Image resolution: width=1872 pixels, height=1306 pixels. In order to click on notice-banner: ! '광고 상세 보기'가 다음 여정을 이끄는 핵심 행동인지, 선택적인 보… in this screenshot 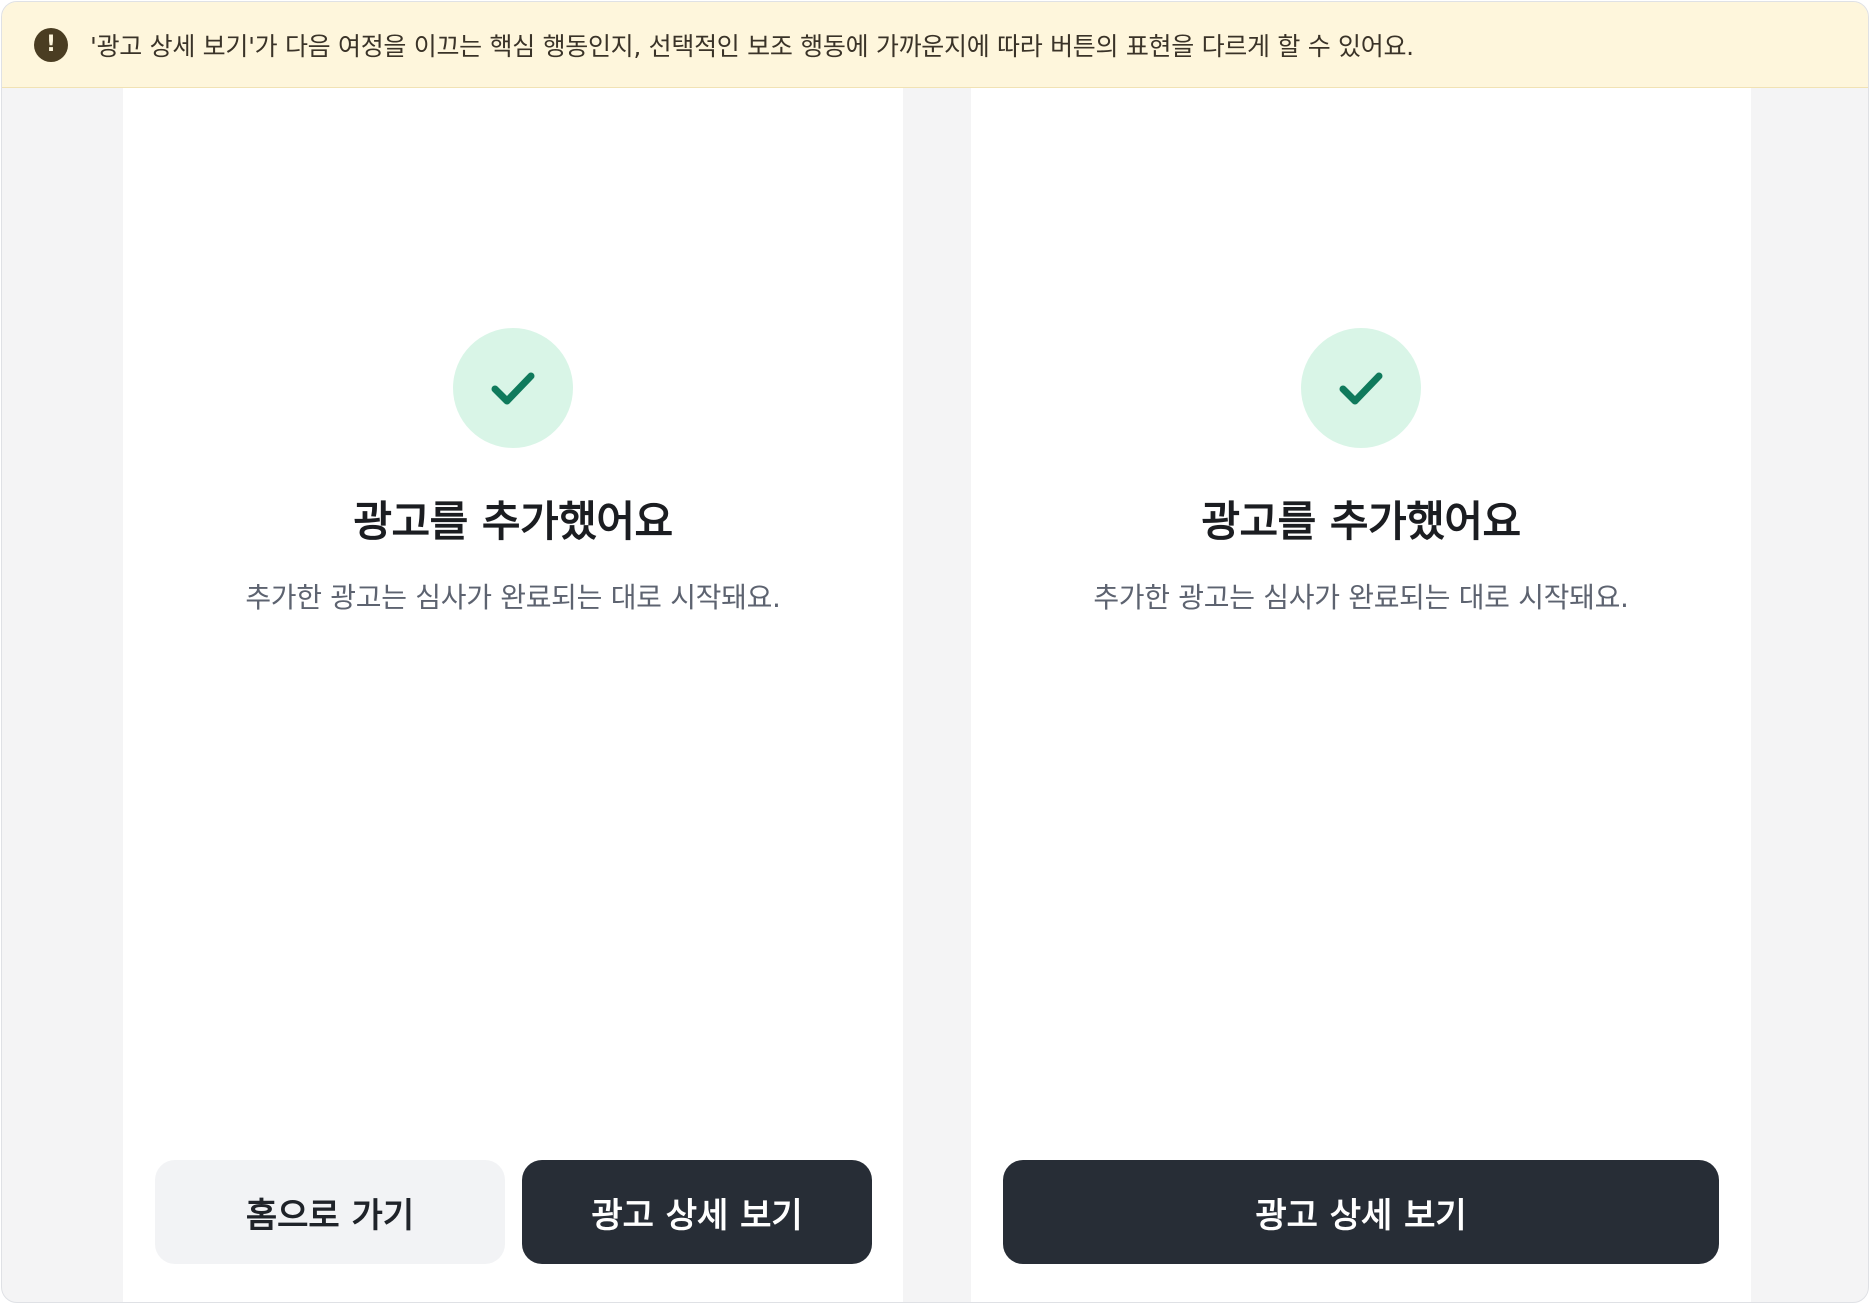, I will do `click(935, 45)`.